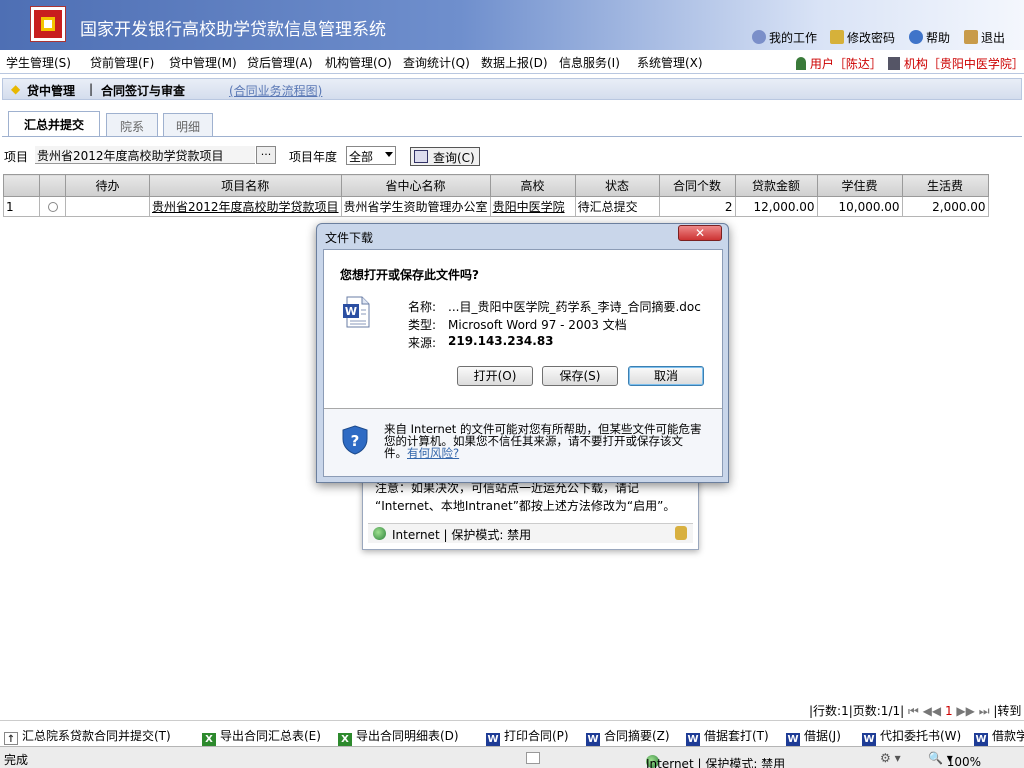 This screenshot has width=1024, height=768. What do you see at coordinates (813, 736) in the screenshot?
I see `receipt-button: W 借据(J)` at bounding box center [813, 736].